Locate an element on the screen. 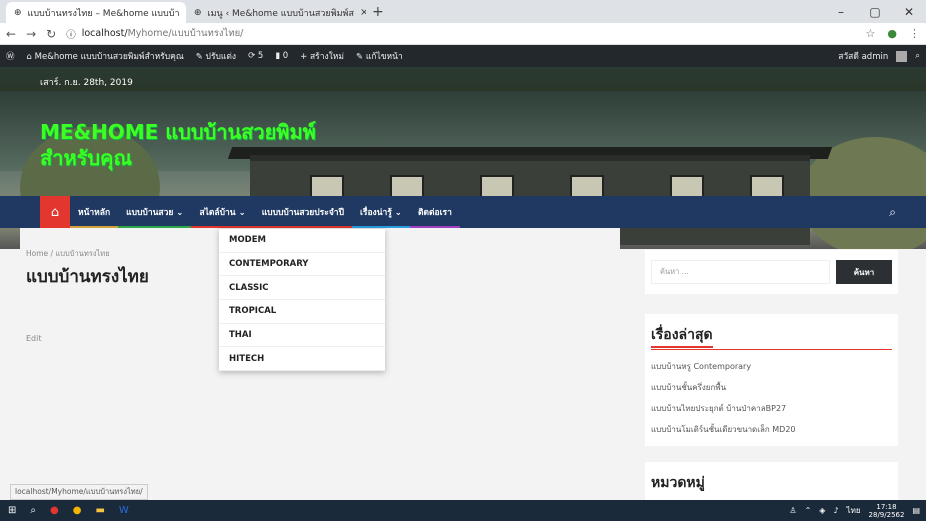  list-item: แบบบ้านไทยประยุกต์ บ้านป่าคาลBP27 is located at coordinates (771, 408).